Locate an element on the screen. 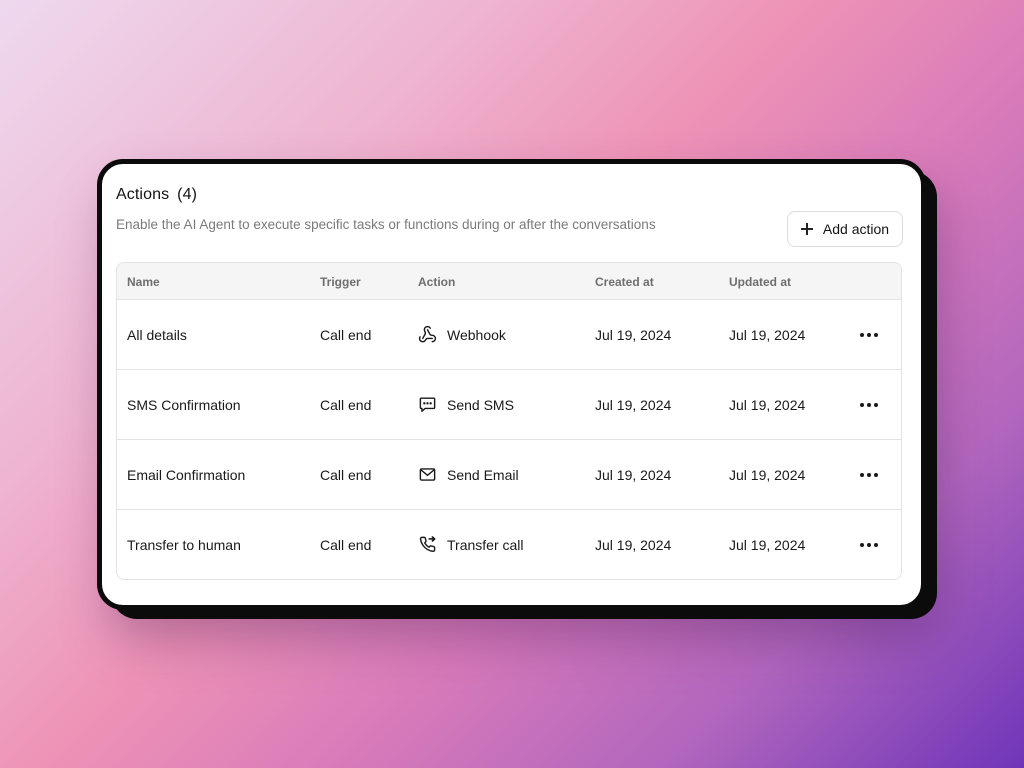 The image size is (1024, 768). row-action: Webhook is located at coordinates (462, 334).